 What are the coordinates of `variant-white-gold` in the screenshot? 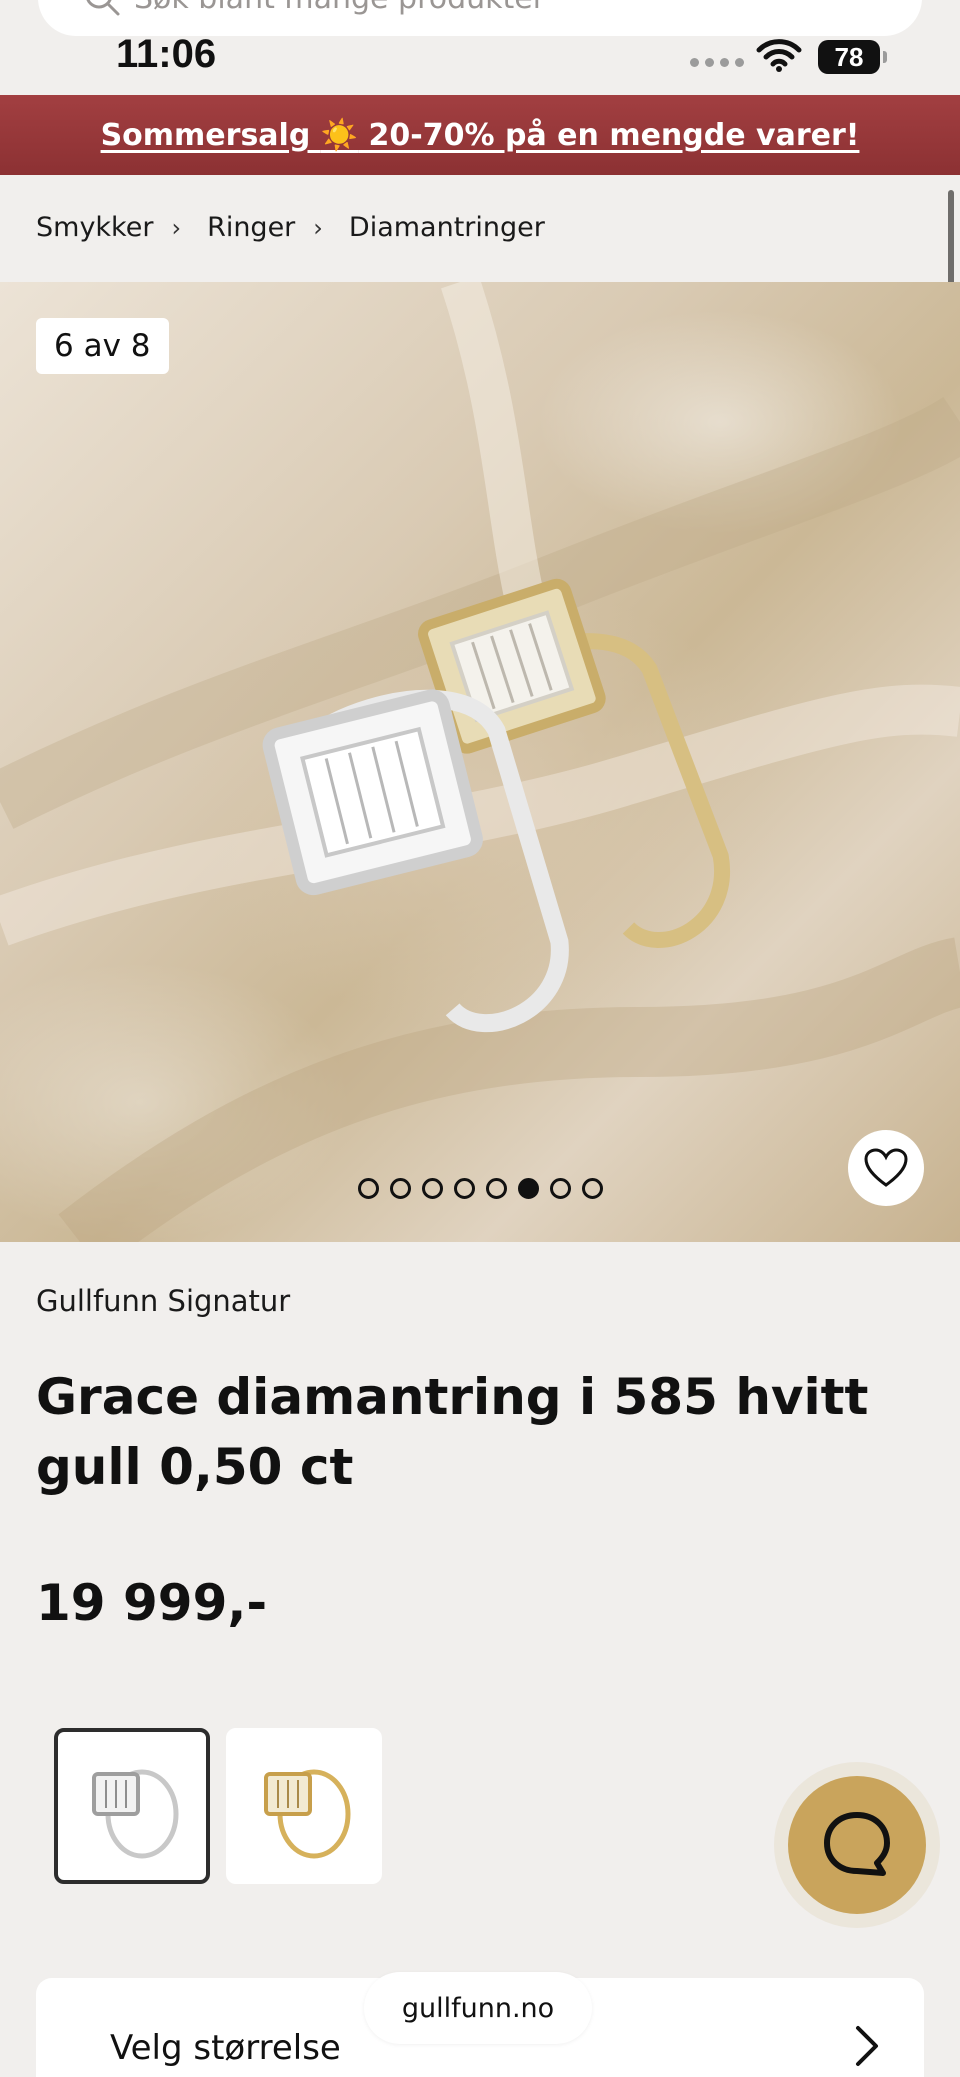 It's located at (132, 1806).